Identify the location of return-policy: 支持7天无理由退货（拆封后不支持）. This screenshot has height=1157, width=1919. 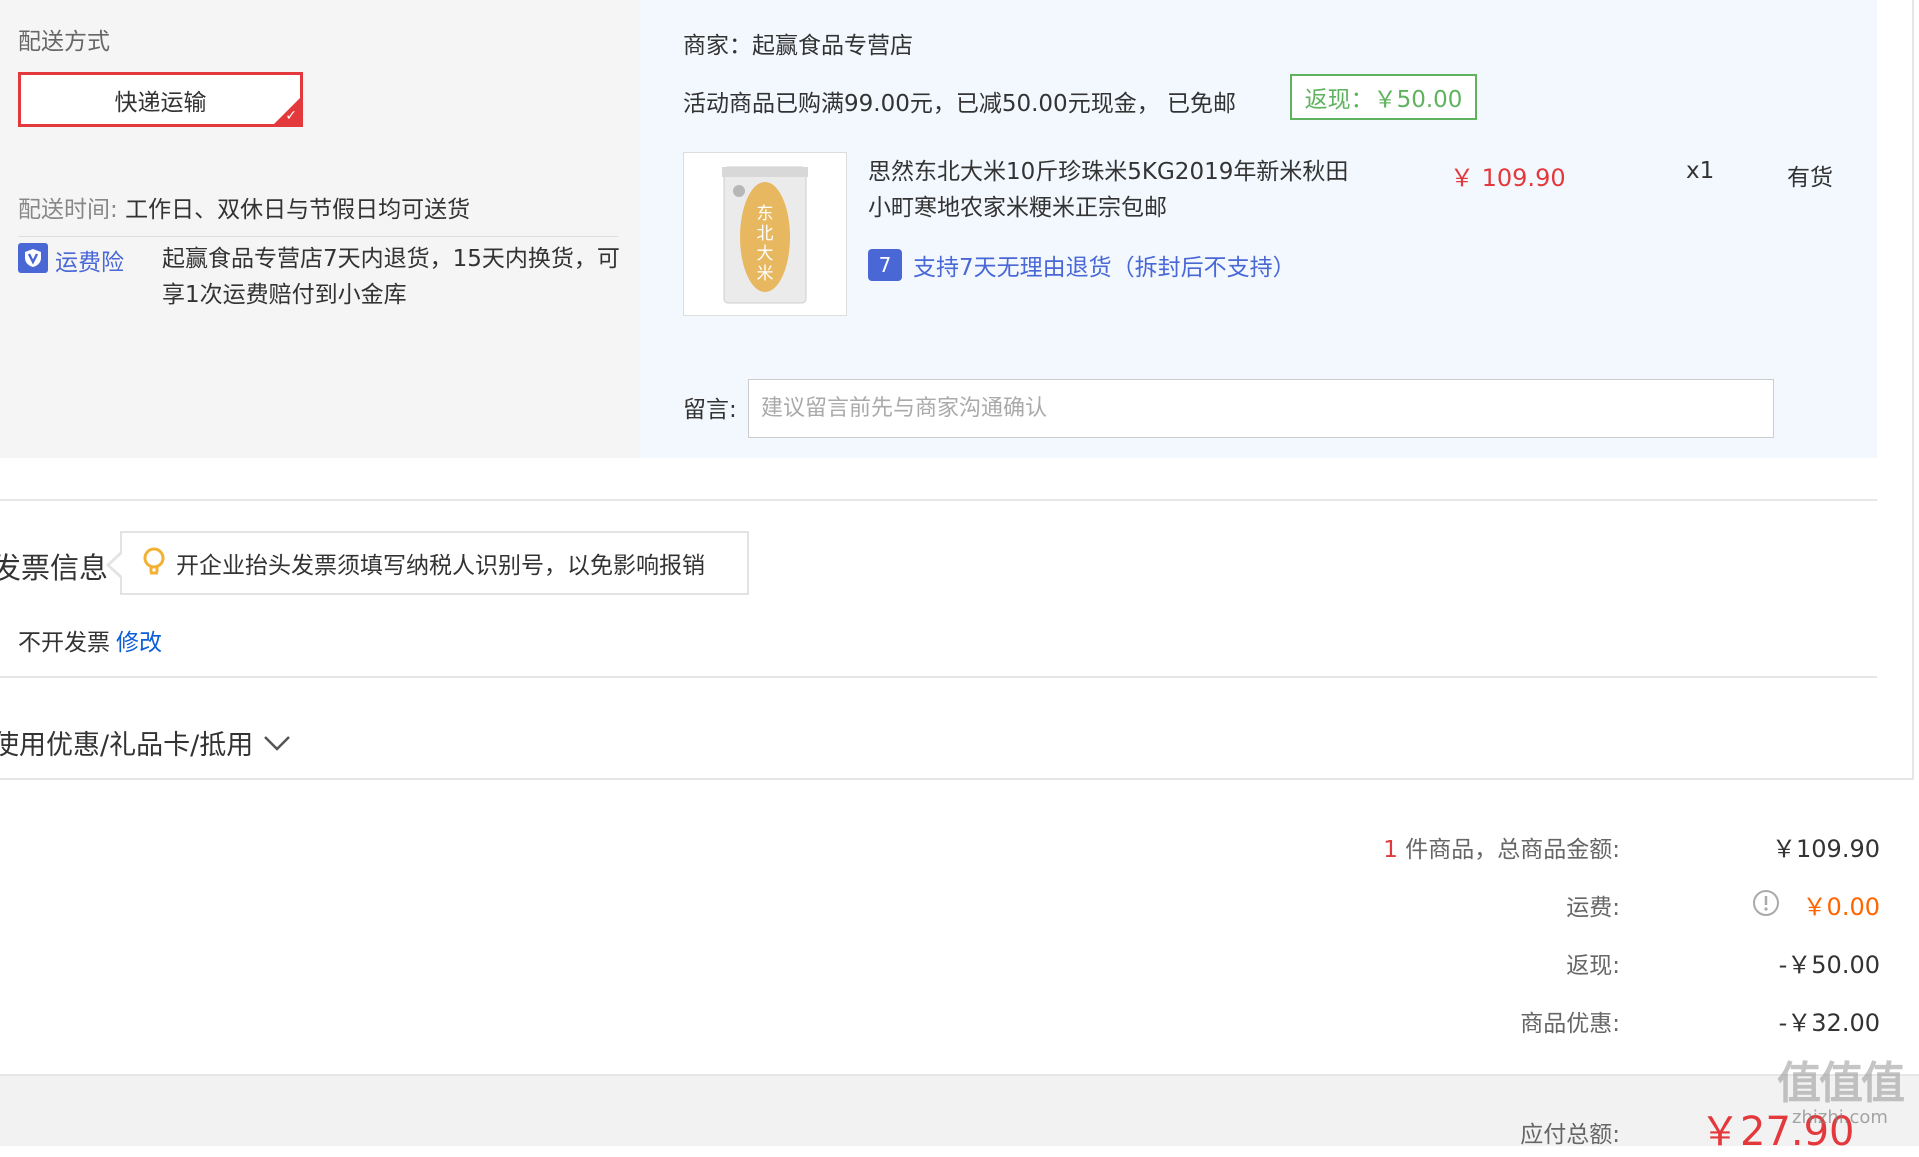
(1104, 268).